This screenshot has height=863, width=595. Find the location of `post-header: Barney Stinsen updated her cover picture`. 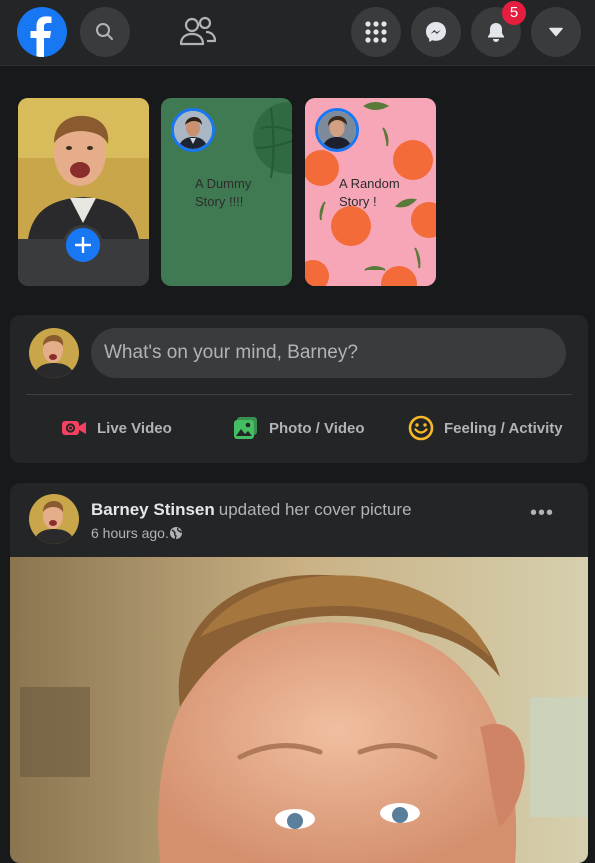

post-header: Barney Stinsen updated her cover picture is located at coordinates (251, 510).